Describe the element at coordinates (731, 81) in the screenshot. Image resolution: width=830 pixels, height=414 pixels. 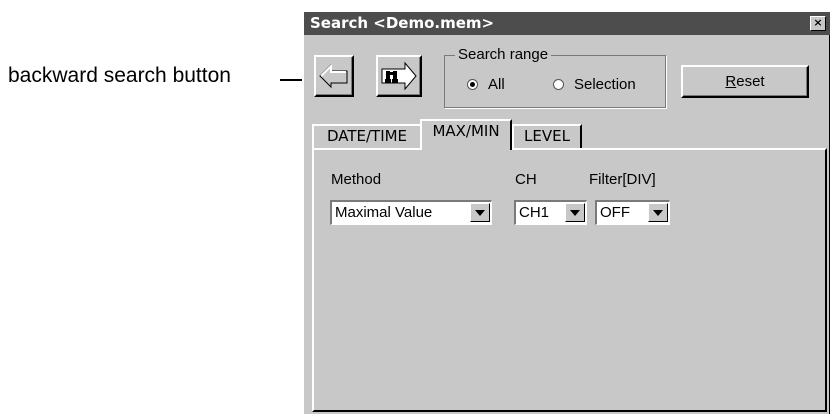
I see `reset-mnemonic: R` at that location.